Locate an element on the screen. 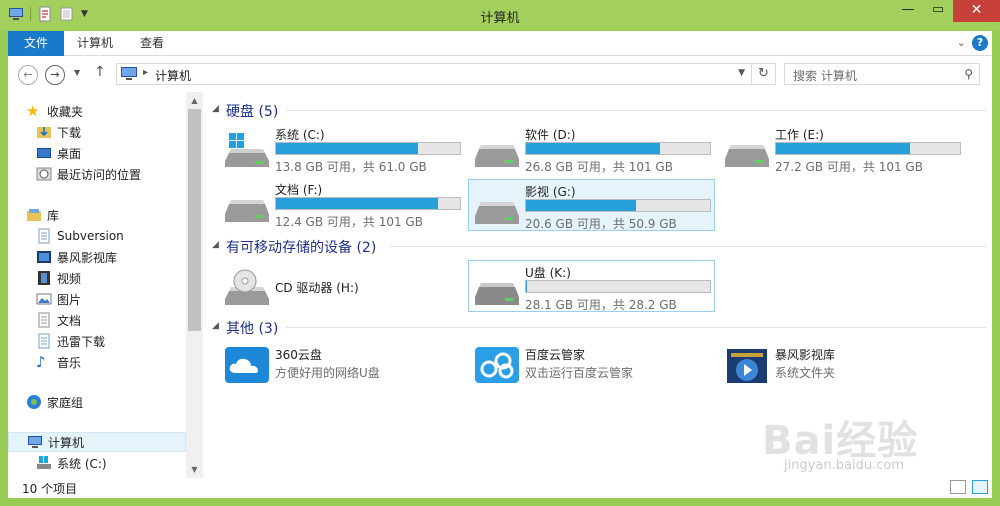 This screenshot has width=1000, height=506. item-name: 360云盘 is located at coordinates (298, 355).